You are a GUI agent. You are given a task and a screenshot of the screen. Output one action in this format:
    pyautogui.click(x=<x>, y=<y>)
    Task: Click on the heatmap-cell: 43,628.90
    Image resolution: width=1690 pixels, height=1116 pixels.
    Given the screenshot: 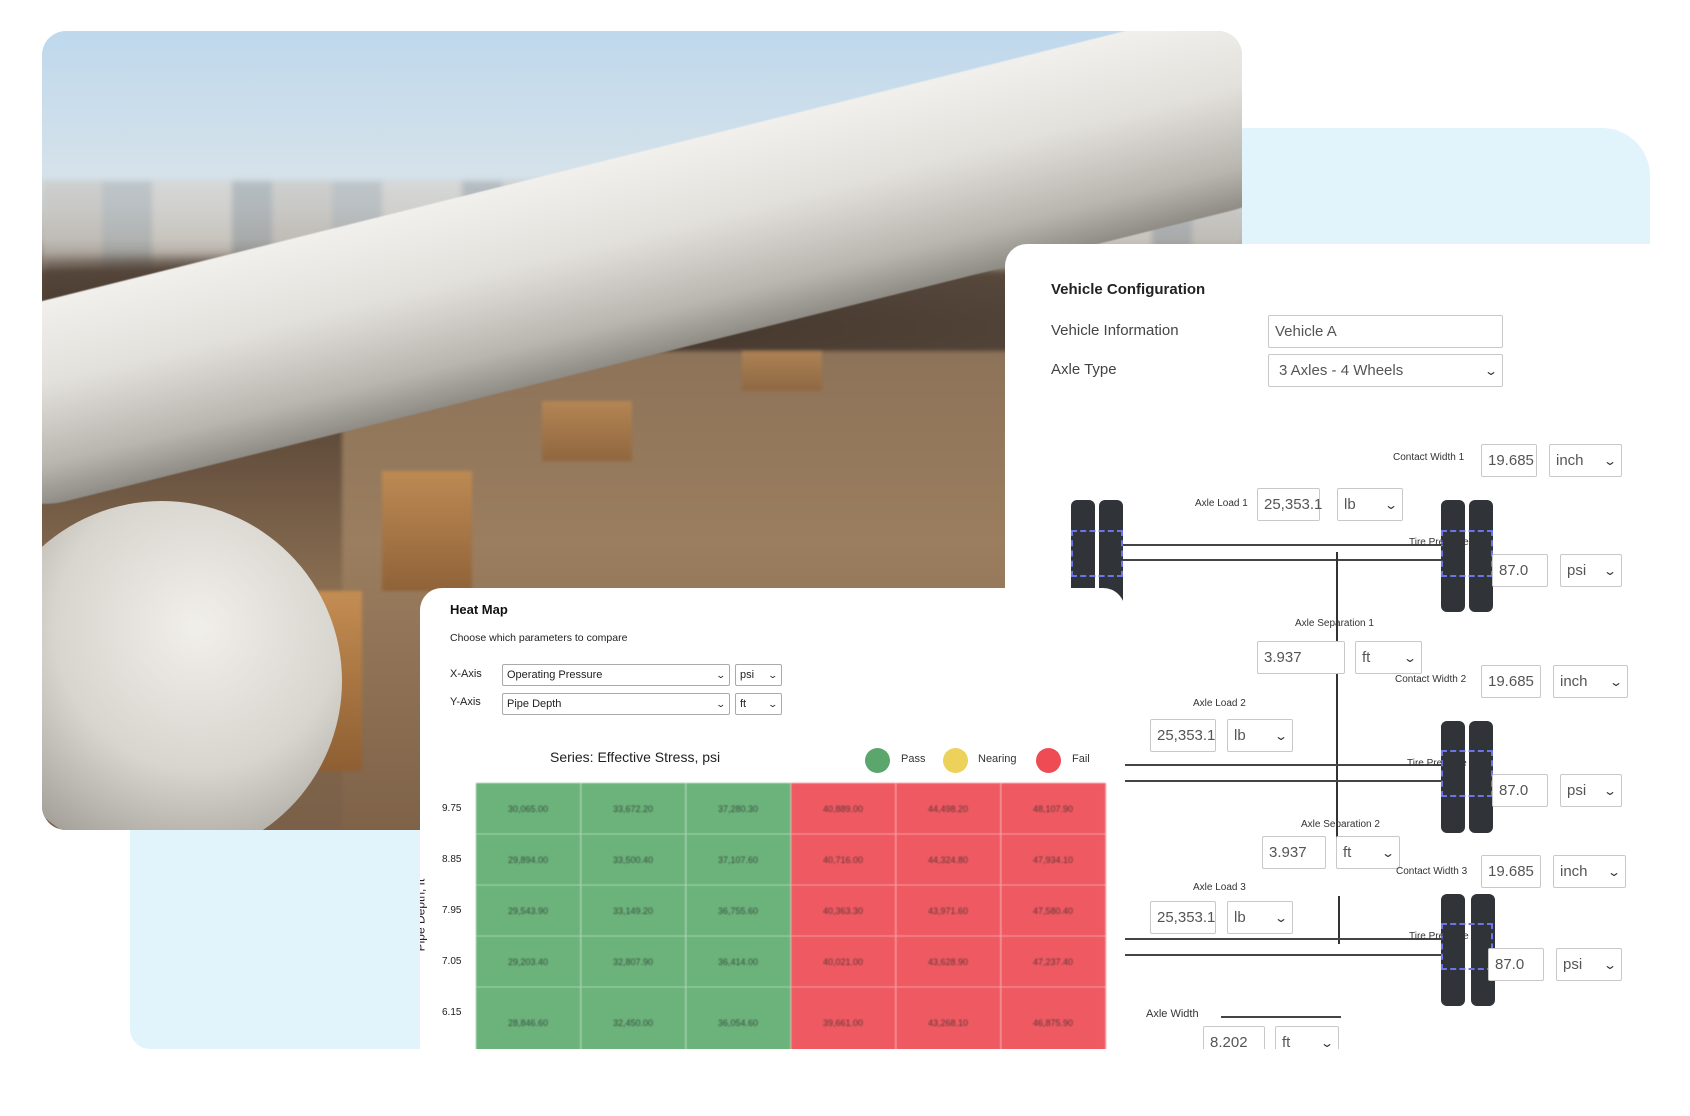 What is the action you would take?
    pyautogui.click(x=948, y=961)
    